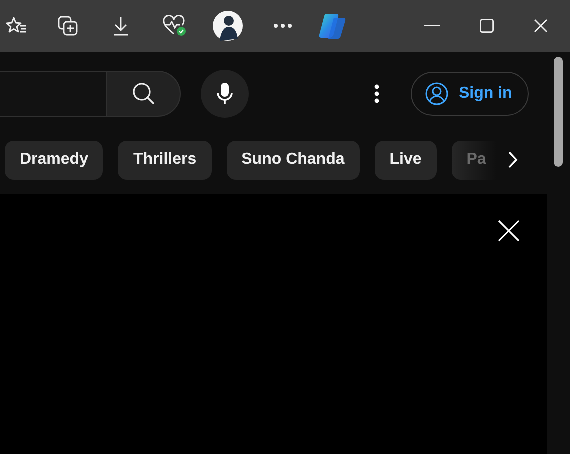  Describe the element at coordinates (293, 160) in the screenshot. I see `category-chip: Suno Chanda` at that location.